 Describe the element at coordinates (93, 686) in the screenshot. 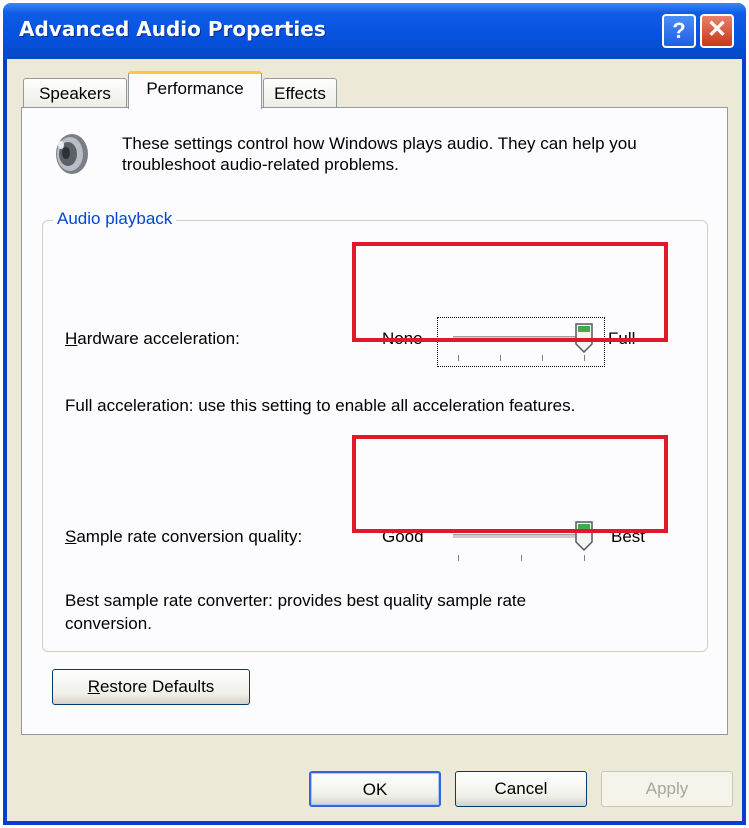

I see `restore-defaults-mnemonic: R` at that location.